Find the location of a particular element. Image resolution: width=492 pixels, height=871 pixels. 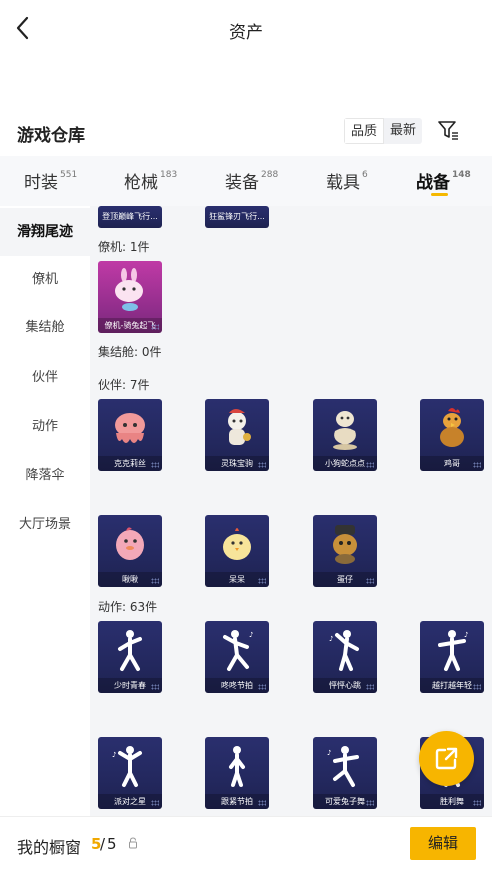

item-card: 小狗蛇点点 is located at coordinates (345, 435).